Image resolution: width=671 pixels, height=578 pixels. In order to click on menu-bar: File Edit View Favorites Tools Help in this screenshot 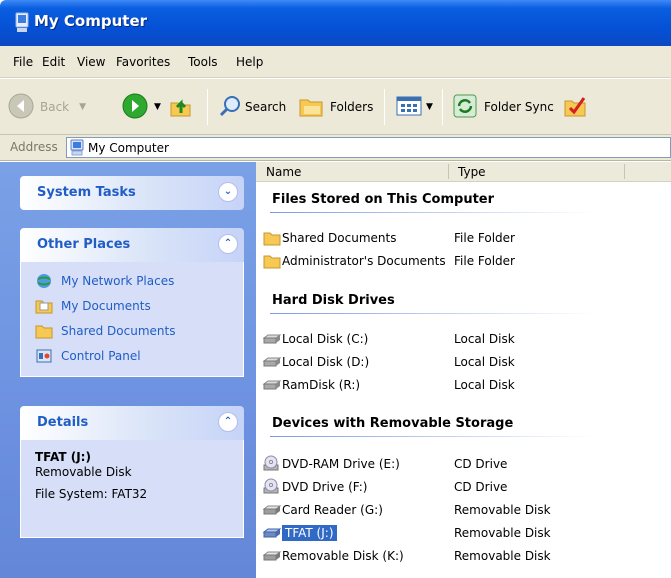, I will do `click(335, 62)`.